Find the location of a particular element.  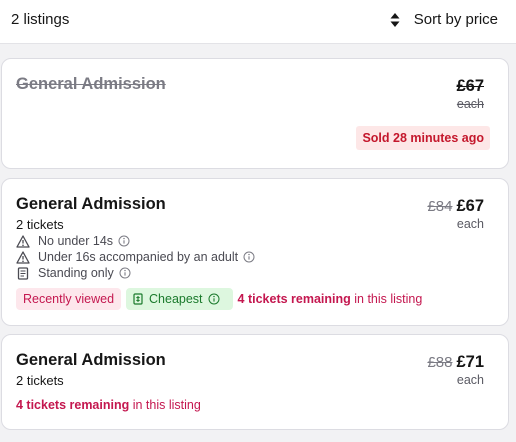

feature-no-under-14s: No under 14s is located at coordinates (77, 241).